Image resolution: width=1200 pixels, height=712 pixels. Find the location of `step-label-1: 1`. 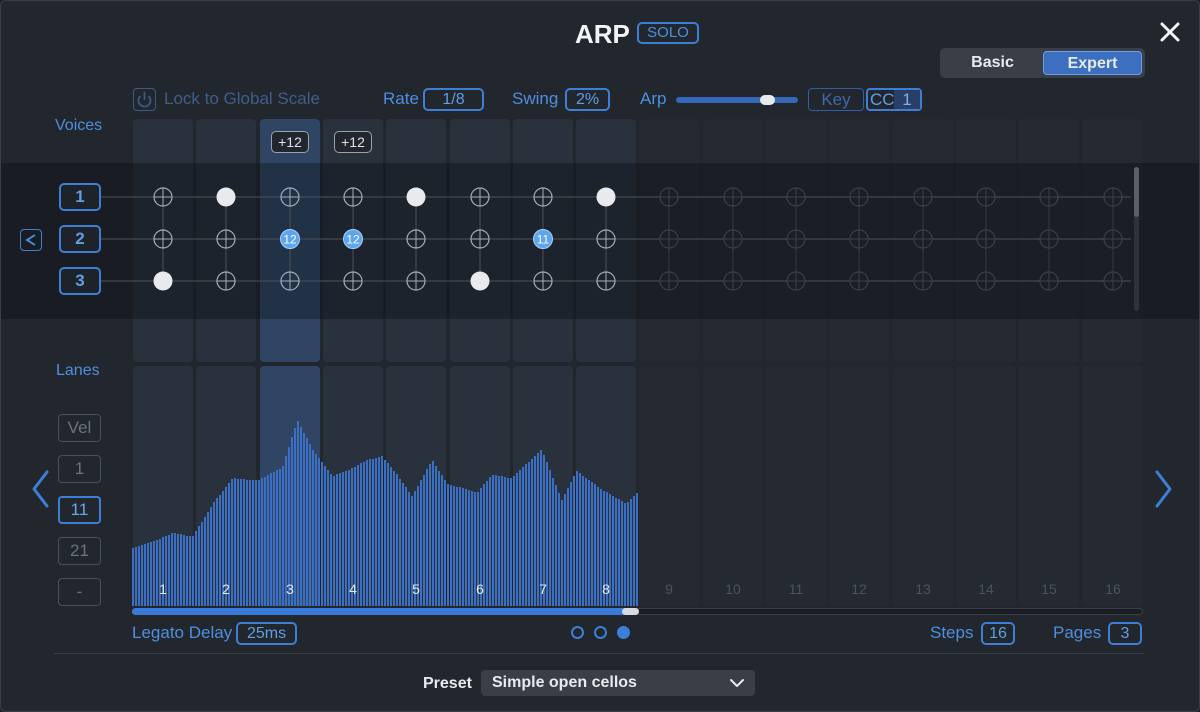

step-label-1: 1 is located at coordinates (163, 589).